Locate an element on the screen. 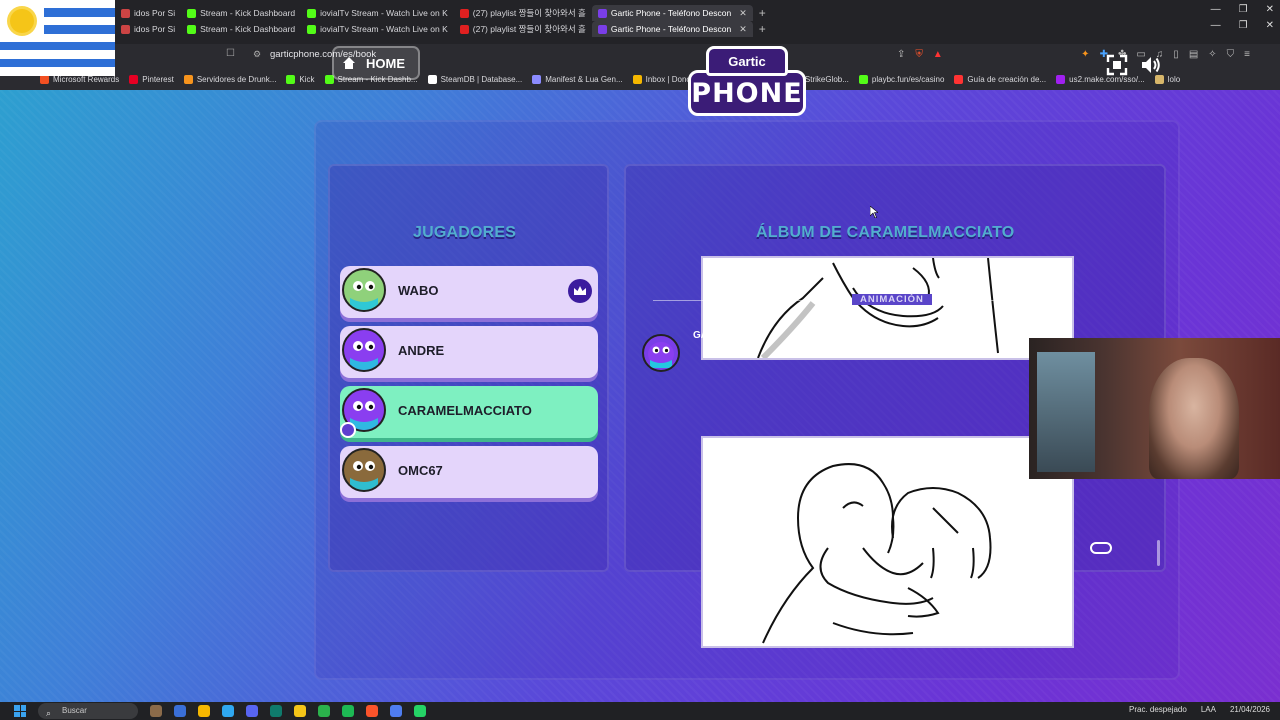 Image resolution: width=1280 pixels, height=720 pixels. brave-shield-icon: ⛨ is located at coordinates (919, 54).